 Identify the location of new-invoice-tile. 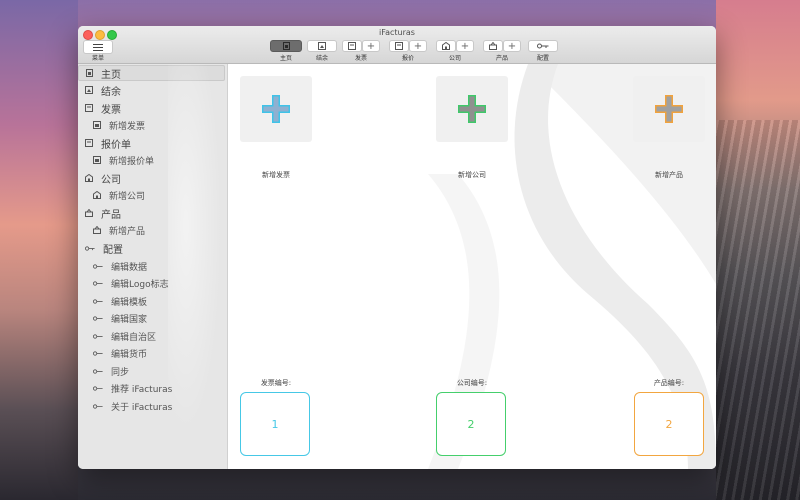
(276, 109).